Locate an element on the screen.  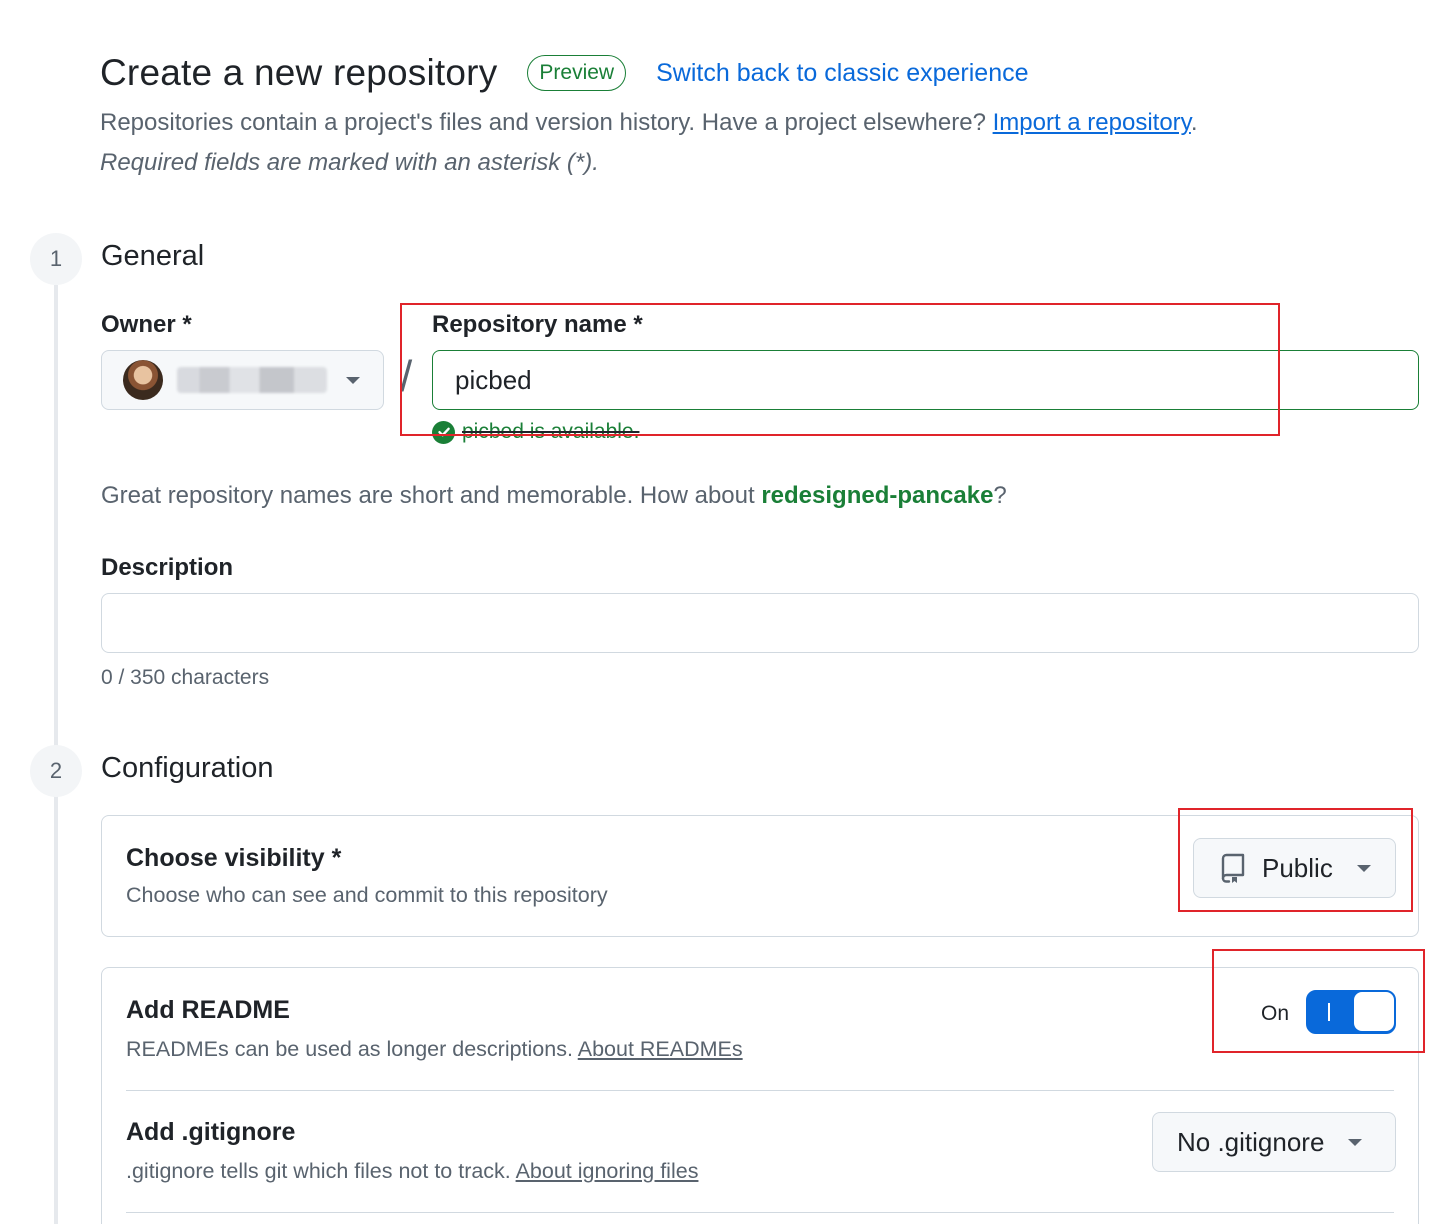
section-title-general: General is located at coordinates (153, 256).